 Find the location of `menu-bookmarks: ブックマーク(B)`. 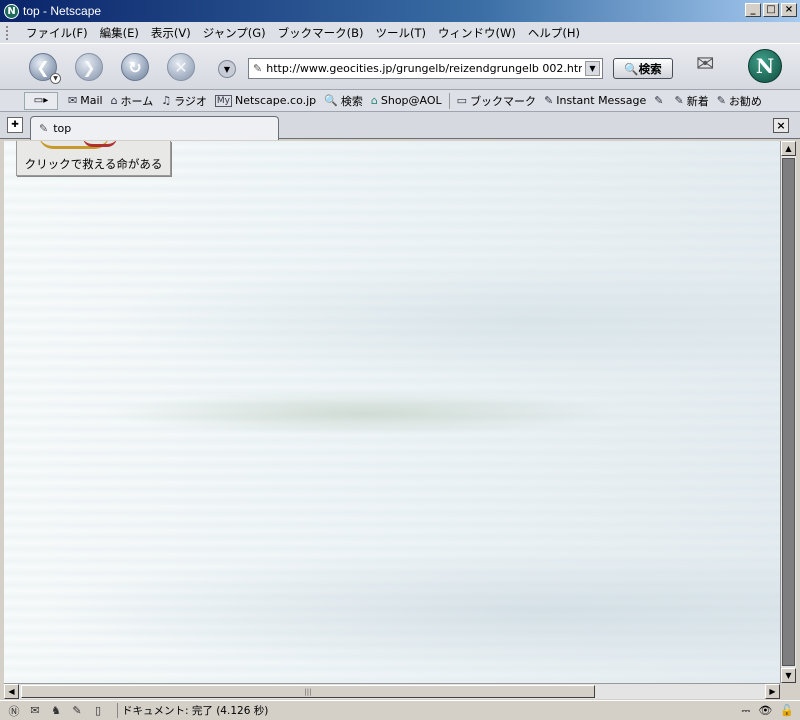

menu-bookmarks: ブックマーク(B) is located at coordinates (321, 33).